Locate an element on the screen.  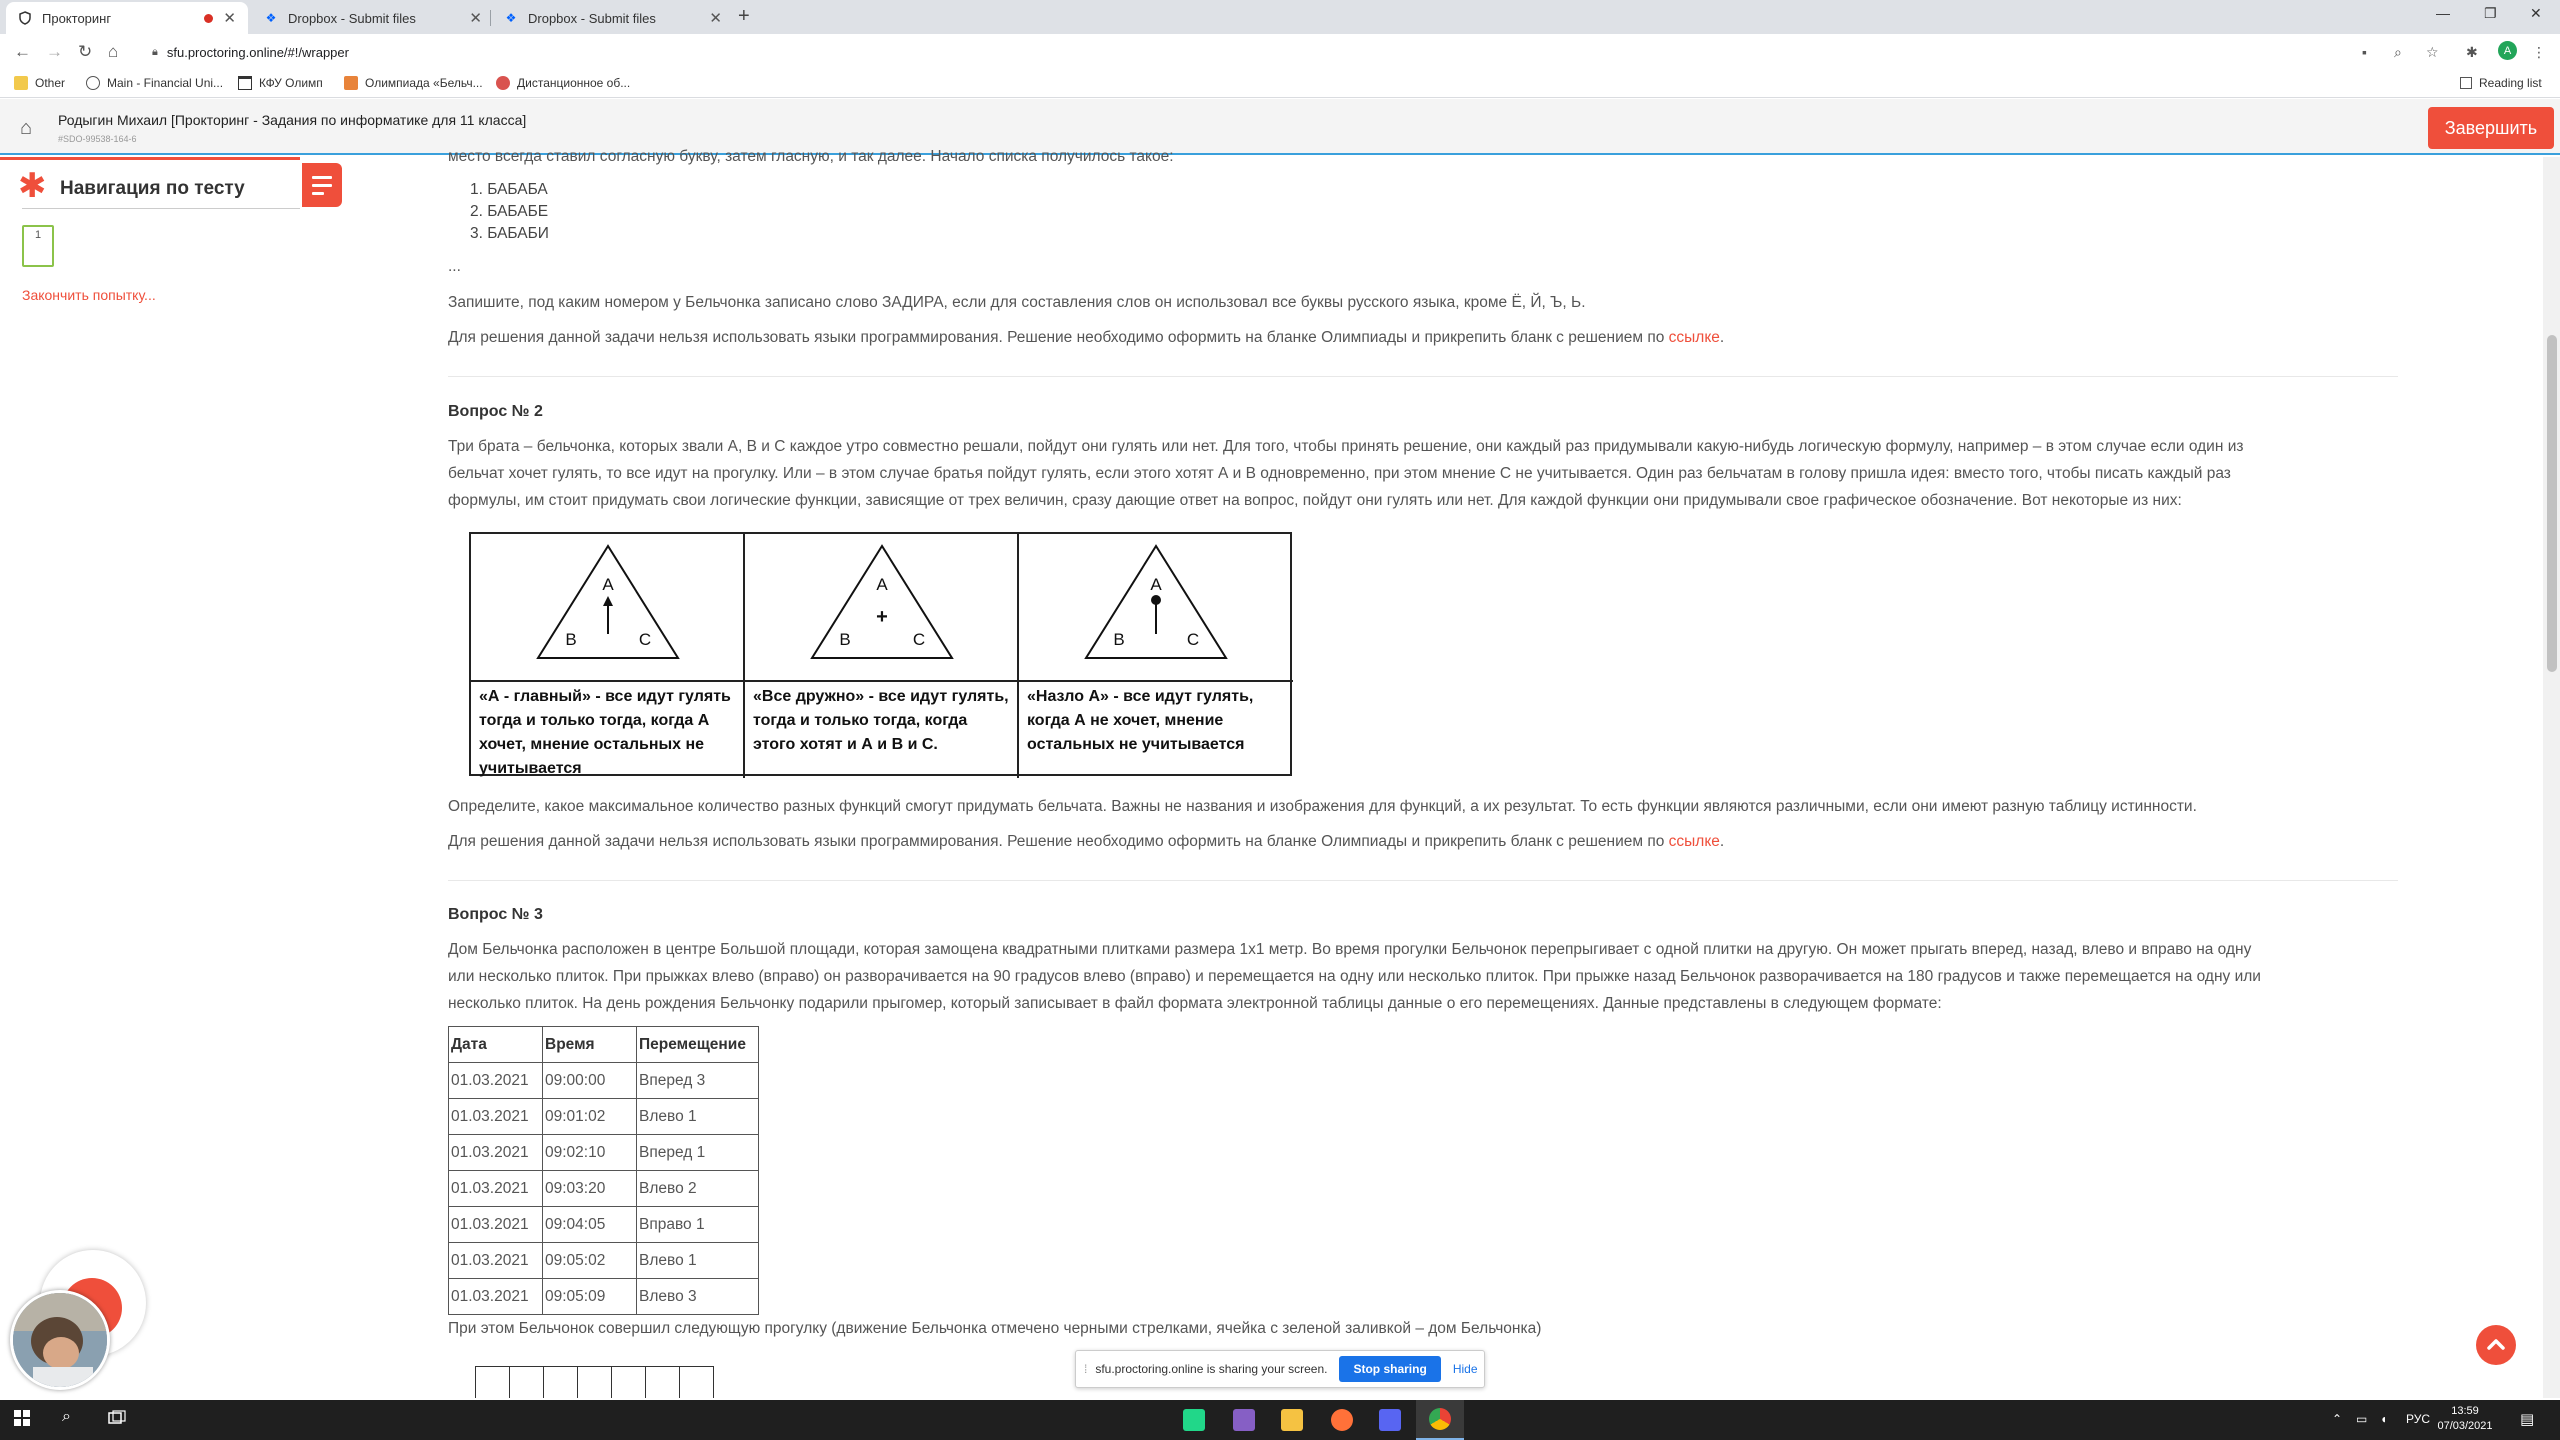
column-header: Дата is located at coordinates (495, 1044).